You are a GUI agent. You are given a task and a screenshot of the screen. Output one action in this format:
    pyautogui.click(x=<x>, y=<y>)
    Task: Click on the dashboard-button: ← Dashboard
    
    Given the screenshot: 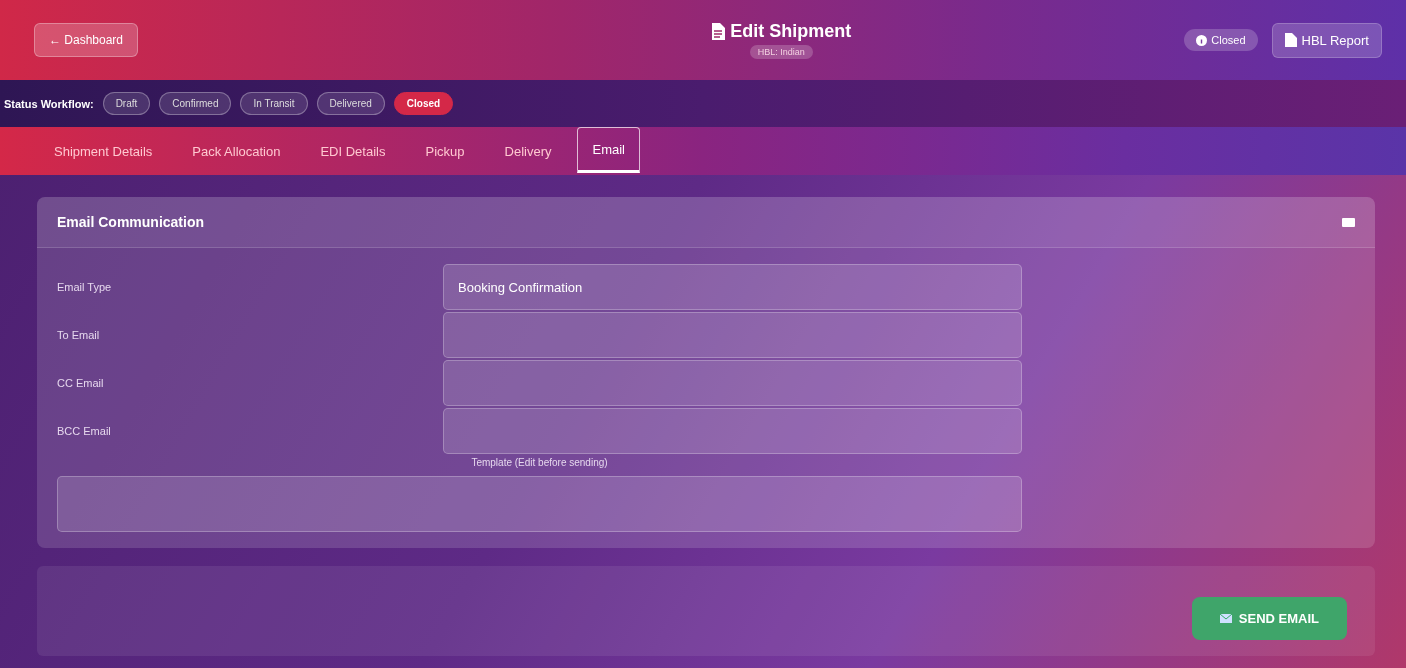 What is the action you would take?
    pyautogui.click(x=86, y=40)
    